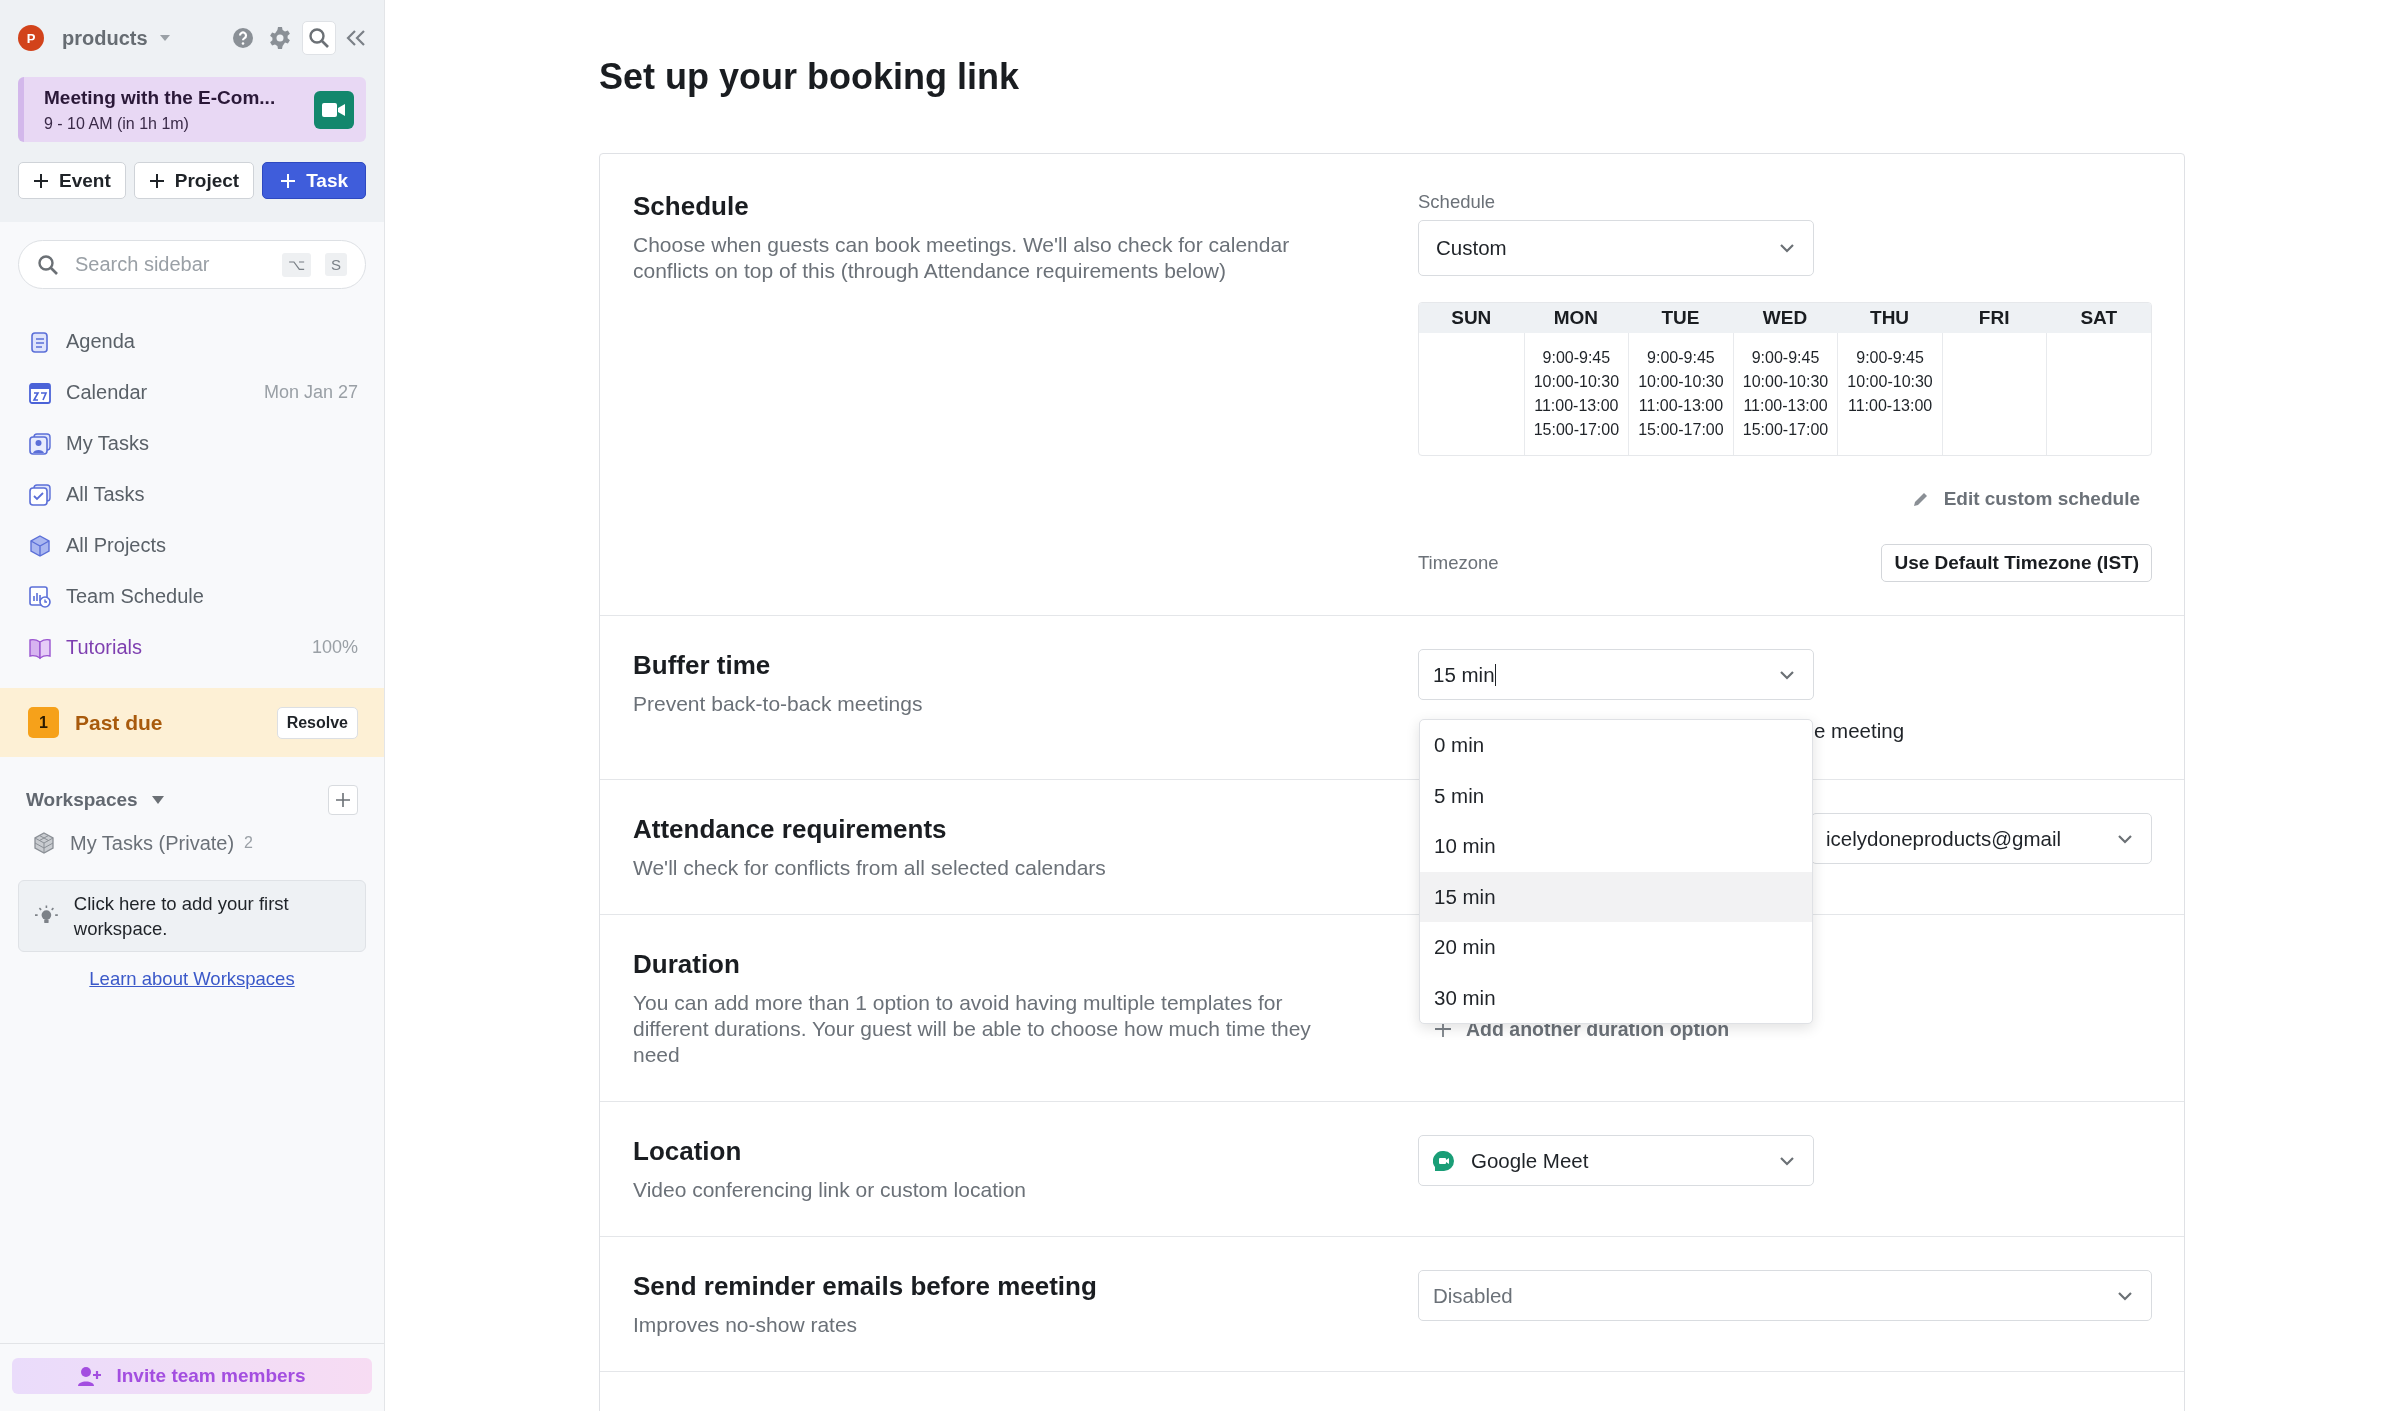 This screenshot has width=2400, height=1411. I want to click on nav-meta: Mon Jan 27, so click(310, 392).